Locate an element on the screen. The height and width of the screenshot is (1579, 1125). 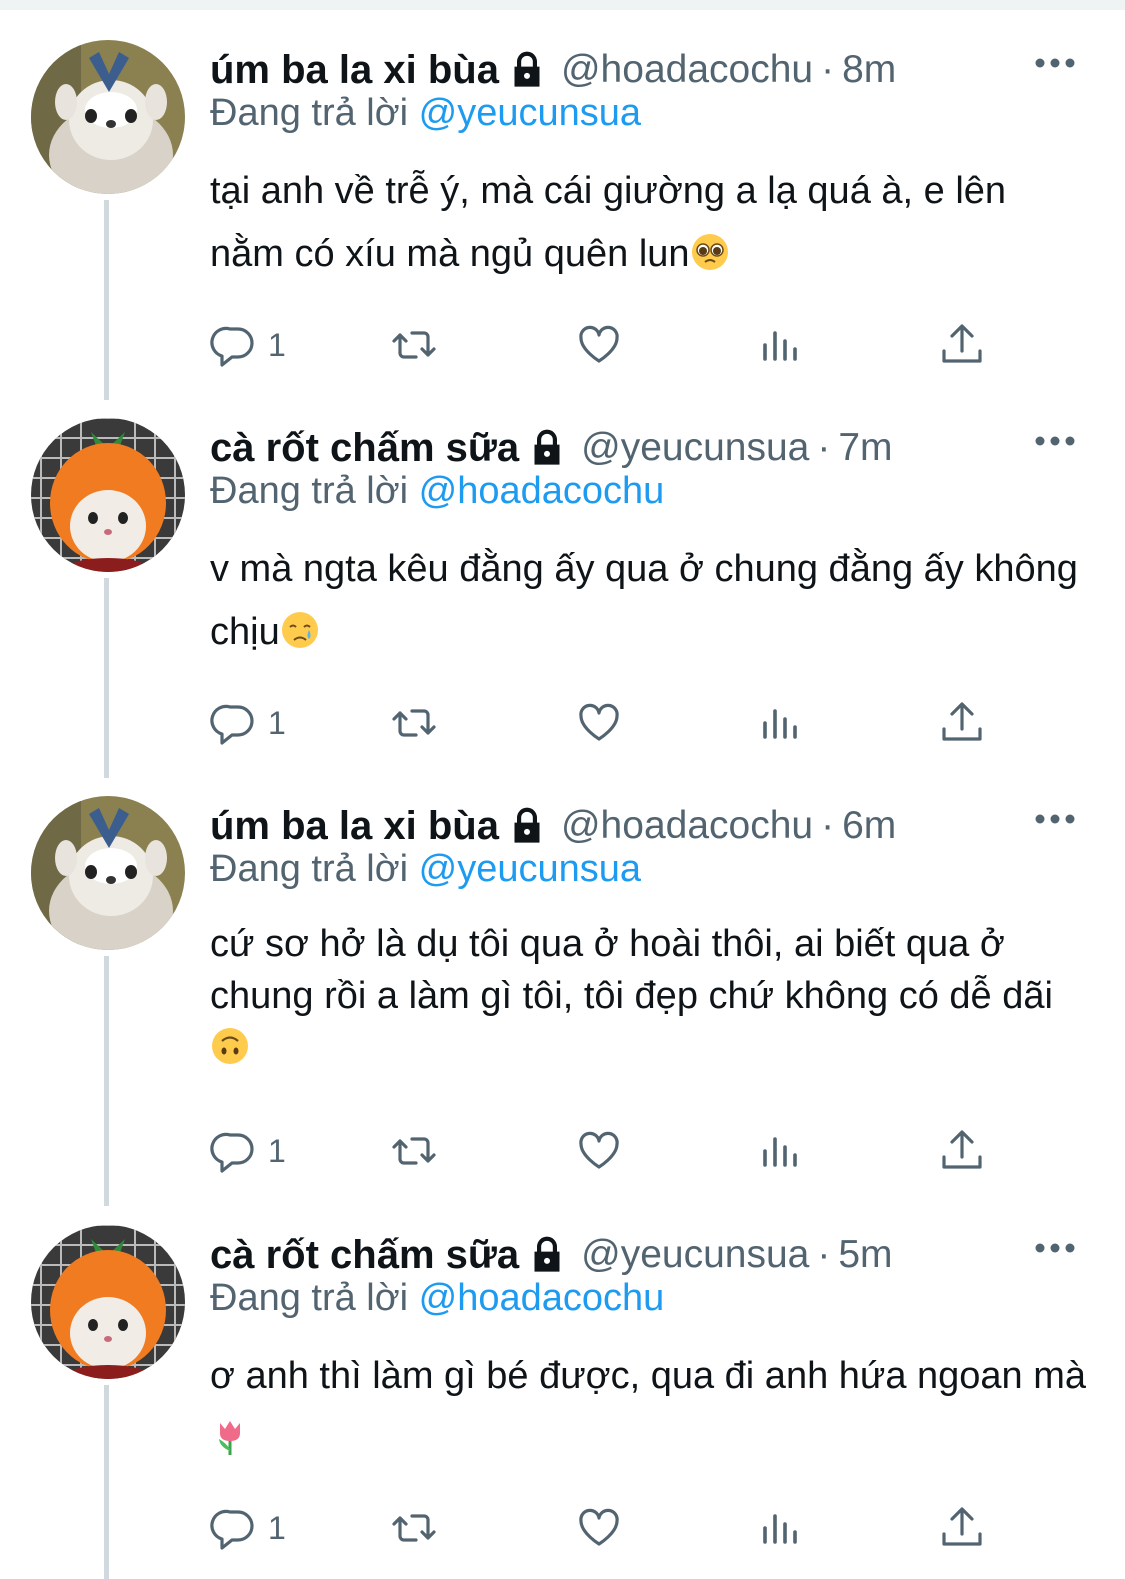
crying-face-emoji is located at coordinates (300, 630).